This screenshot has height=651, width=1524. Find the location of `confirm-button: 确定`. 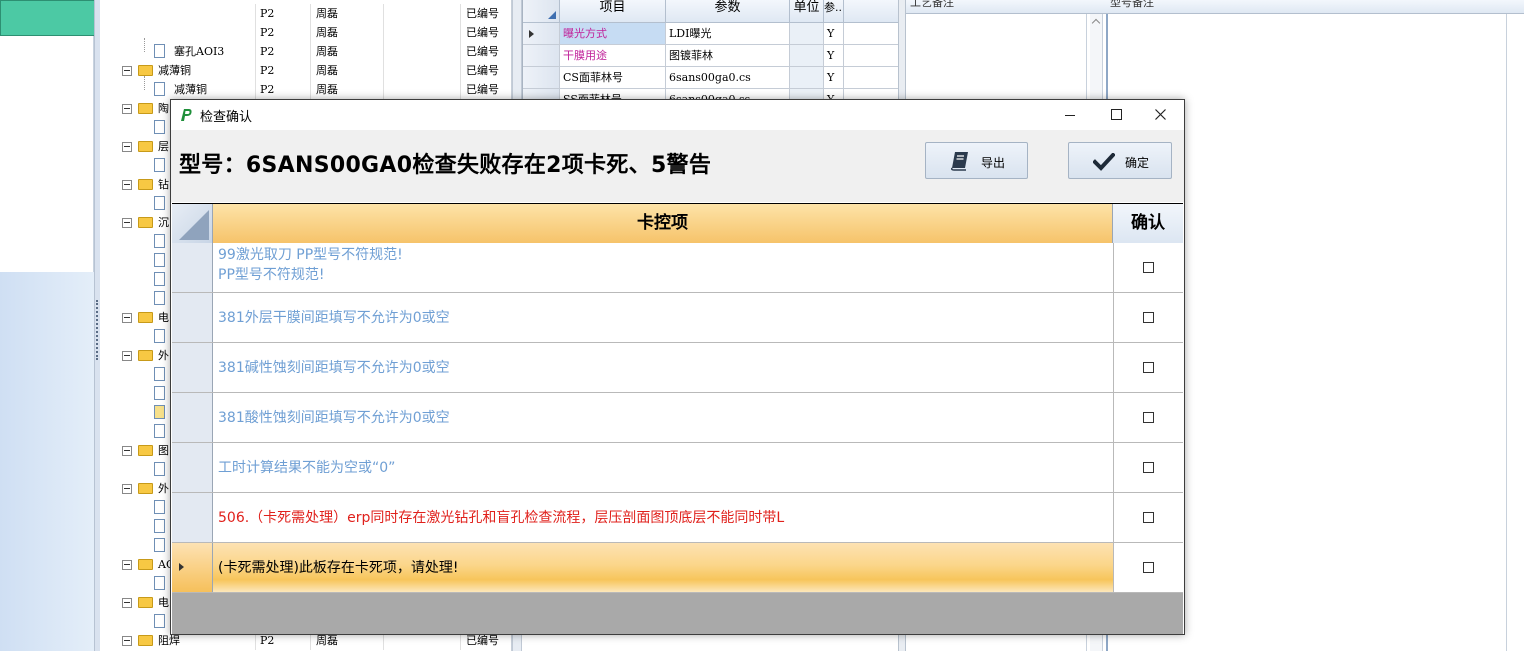

confirm-button: 确定 is located at coordinates (1120, 160).